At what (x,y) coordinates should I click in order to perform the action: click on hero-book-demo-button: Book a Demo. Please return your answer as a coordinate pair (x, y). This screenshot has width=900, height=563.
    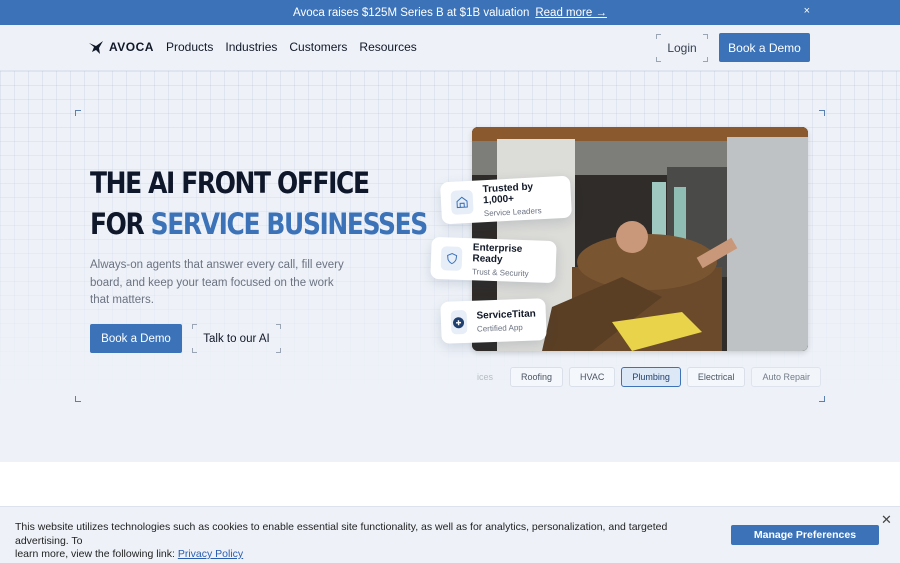
    Looking at the image, I should click on (136, 338).